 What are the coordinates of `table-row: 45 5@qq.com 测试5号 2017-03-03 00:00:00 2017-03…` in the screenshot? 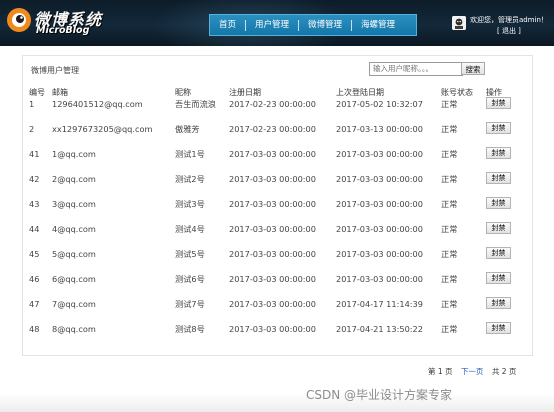 It's located at (277, 257).